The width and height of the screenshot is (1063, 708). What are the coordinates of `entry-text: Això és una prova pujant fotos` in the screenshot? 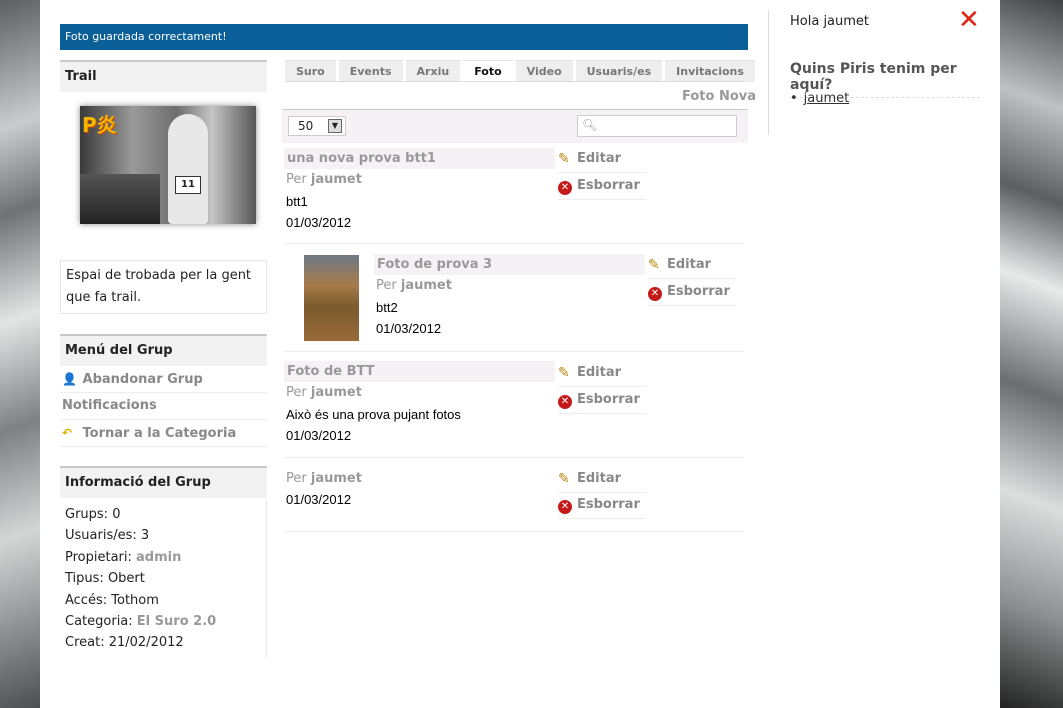 It's located at (373, 414).